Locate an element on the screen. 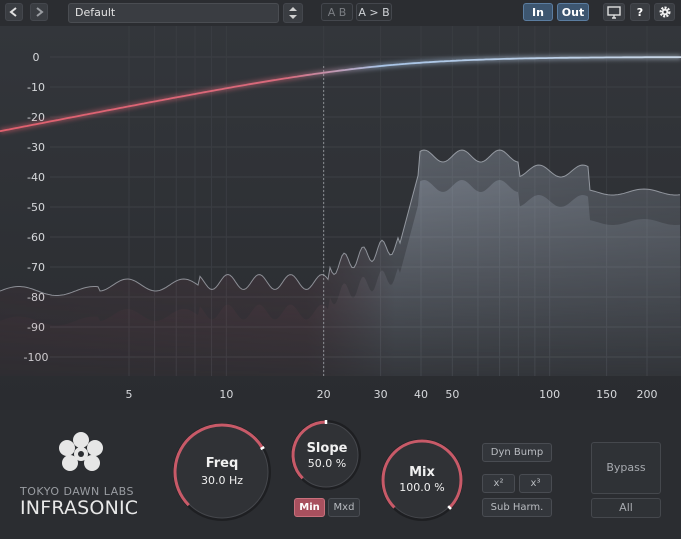 The width and height of the screenshot is (681, 539). y-tick-label: -10 is located at coordinates (36, 87).